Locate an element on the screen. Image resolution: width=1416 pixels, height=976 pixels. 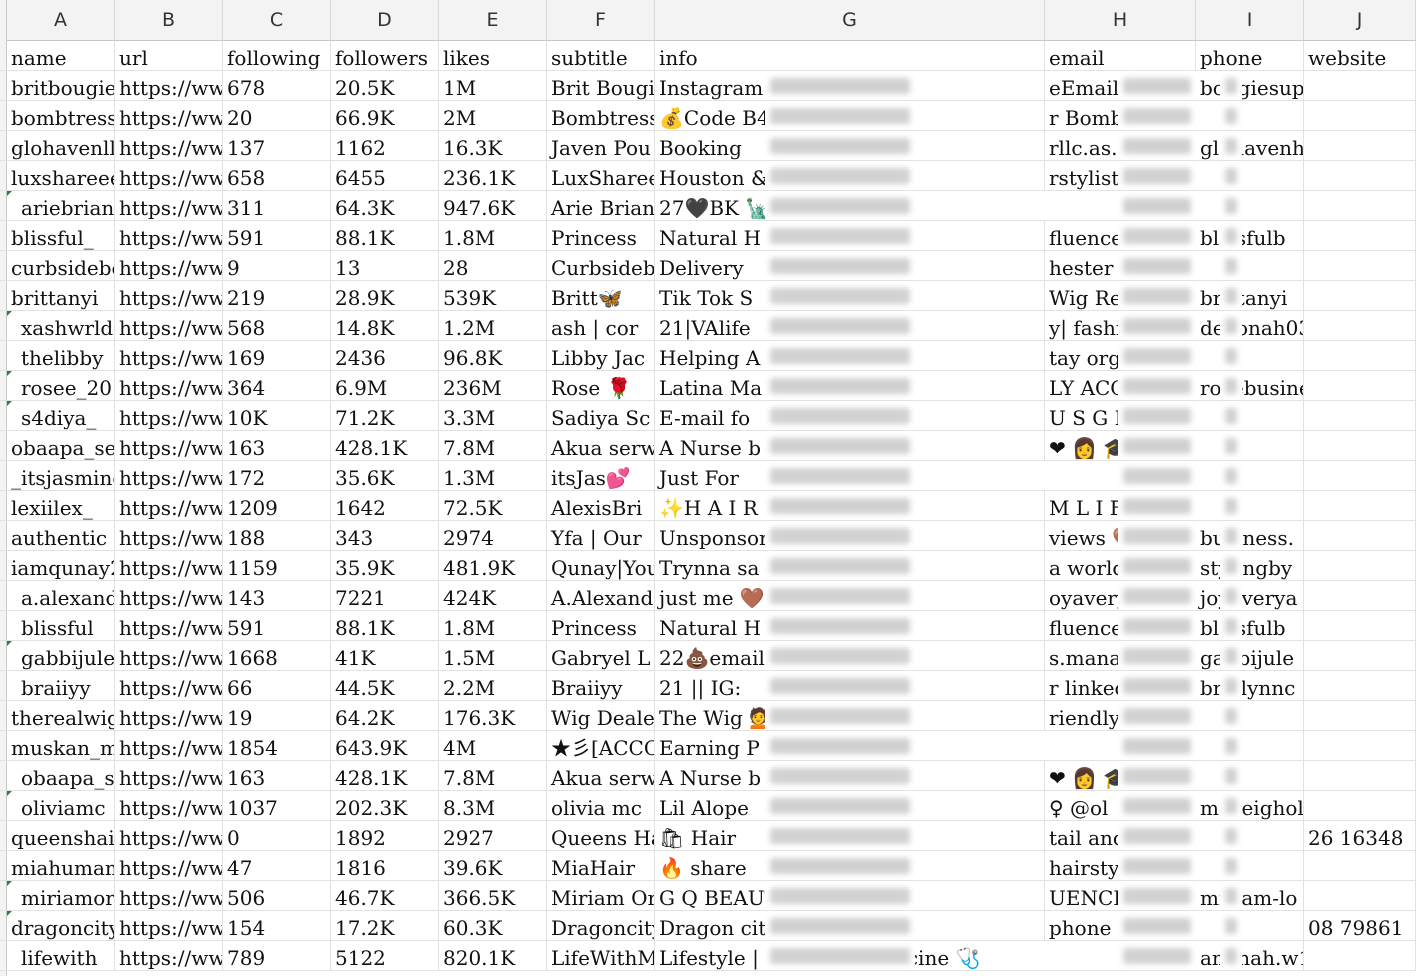
cell-i: mcveighol is located at coordinates (1250, 805).